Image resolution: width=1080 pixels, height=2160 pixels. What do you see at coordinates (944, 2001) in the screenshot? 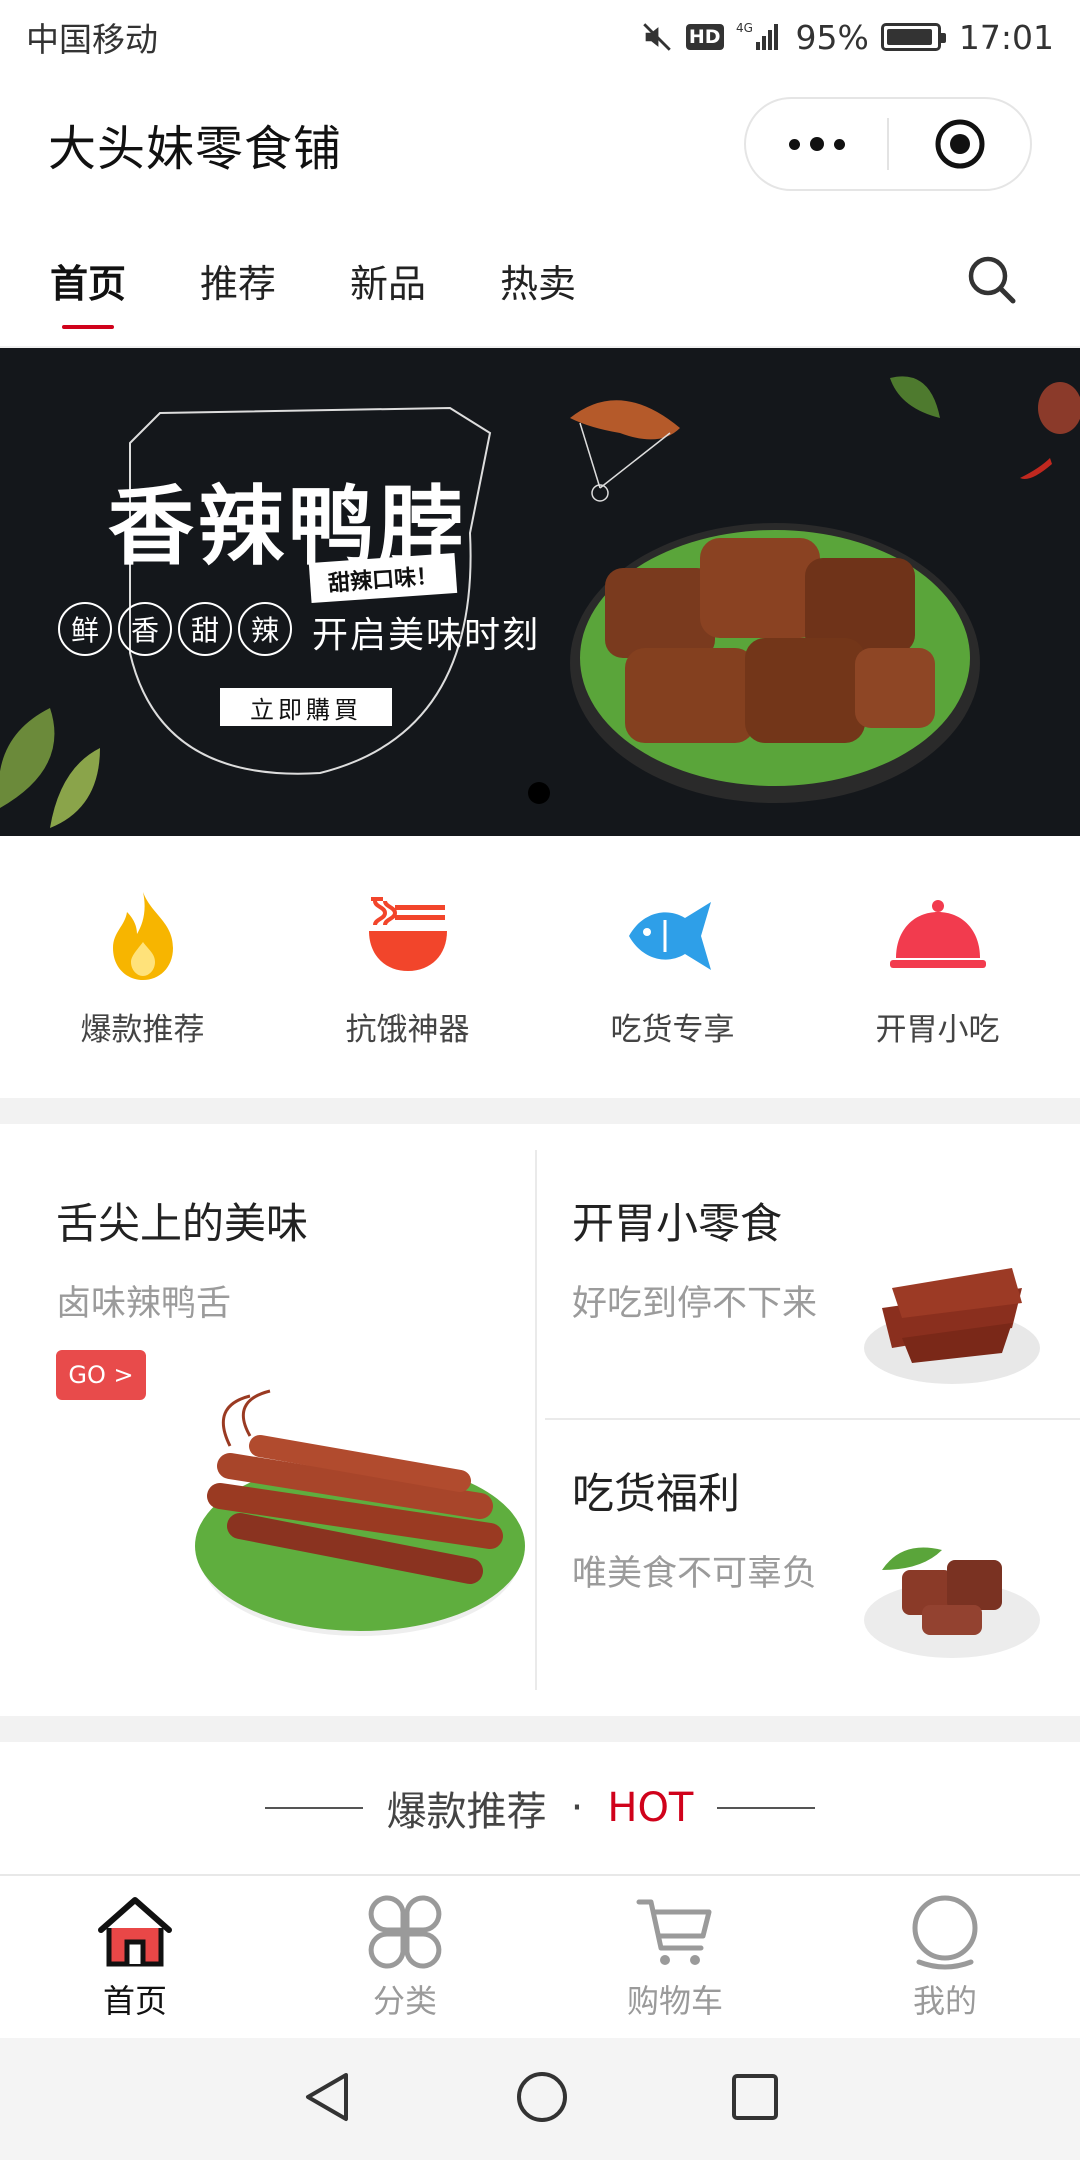
I see `nav-label: 我的` at bounding box center [944, 2001].